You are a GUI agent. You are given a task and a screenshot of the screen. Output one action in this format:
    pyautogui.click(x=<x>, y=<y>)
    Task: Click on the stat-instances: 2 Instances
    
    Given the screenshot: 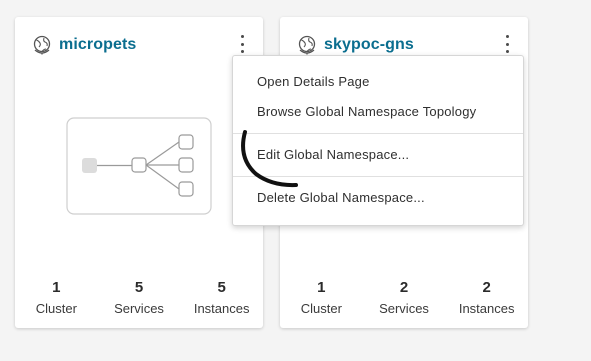 What is the action you would take?
    pyautogui.click(x=486, y=297)
    